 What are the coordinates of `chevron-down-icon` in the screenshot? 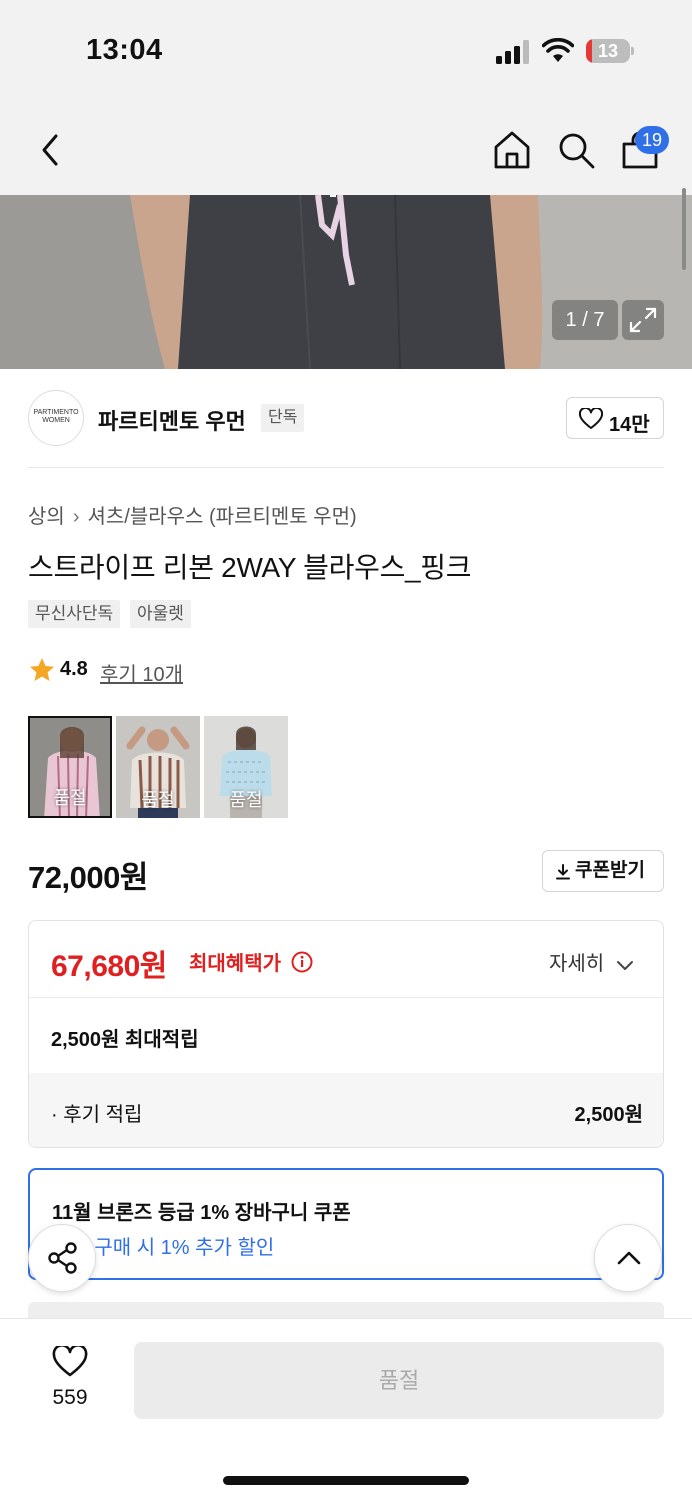 It's located at (624, 965).